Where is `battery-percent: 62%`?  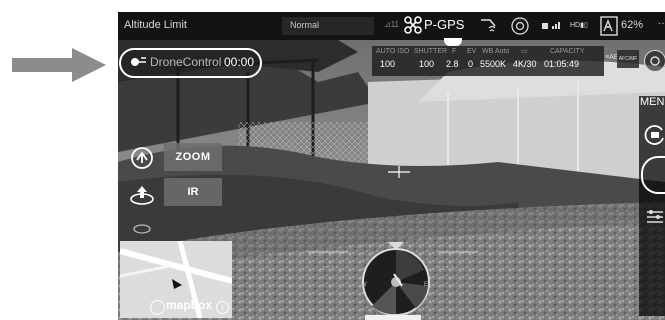
battery-percent: 62% is located at coordinates (632, 25).